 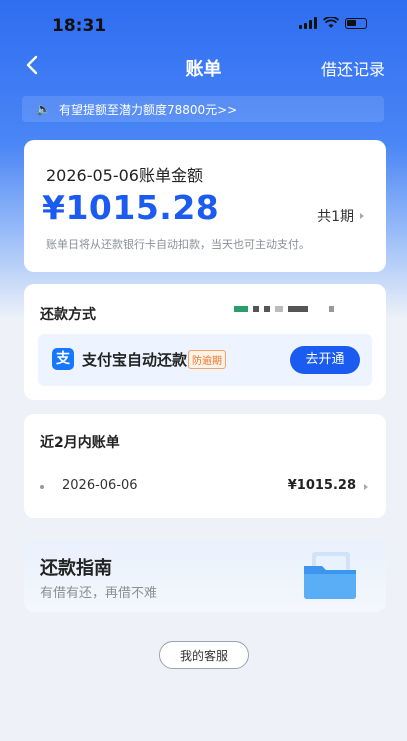 I want to click on credit-notice-banner: 🔈 有望提额至潜力额度78800元>>, so click(x=203, y=109).